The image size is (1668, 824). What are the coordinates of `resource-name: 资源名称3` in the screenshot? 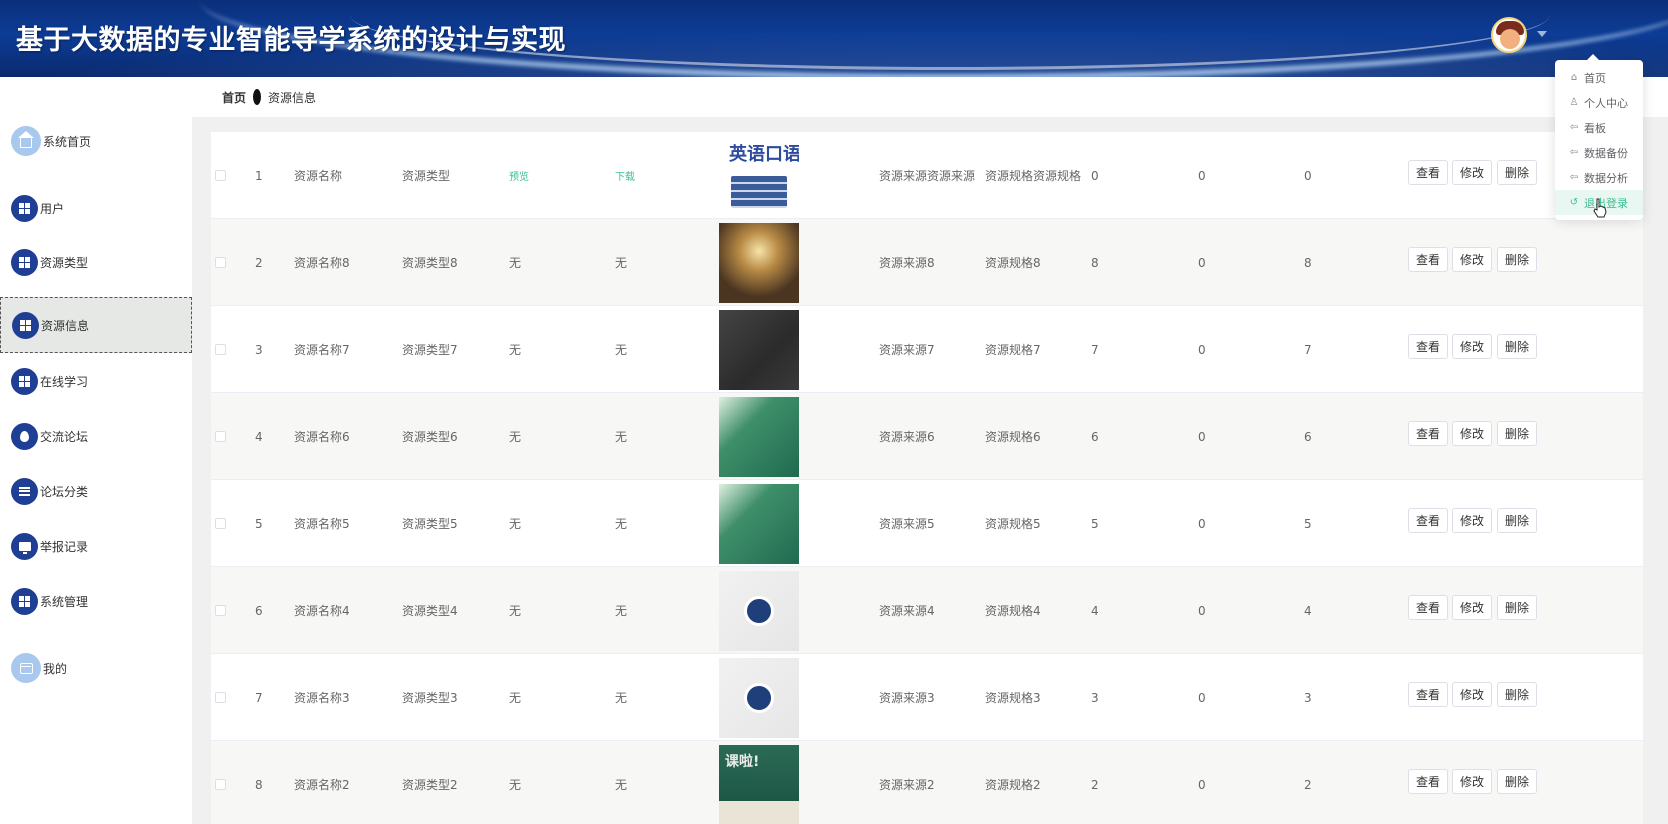 It's located at (322, 698).